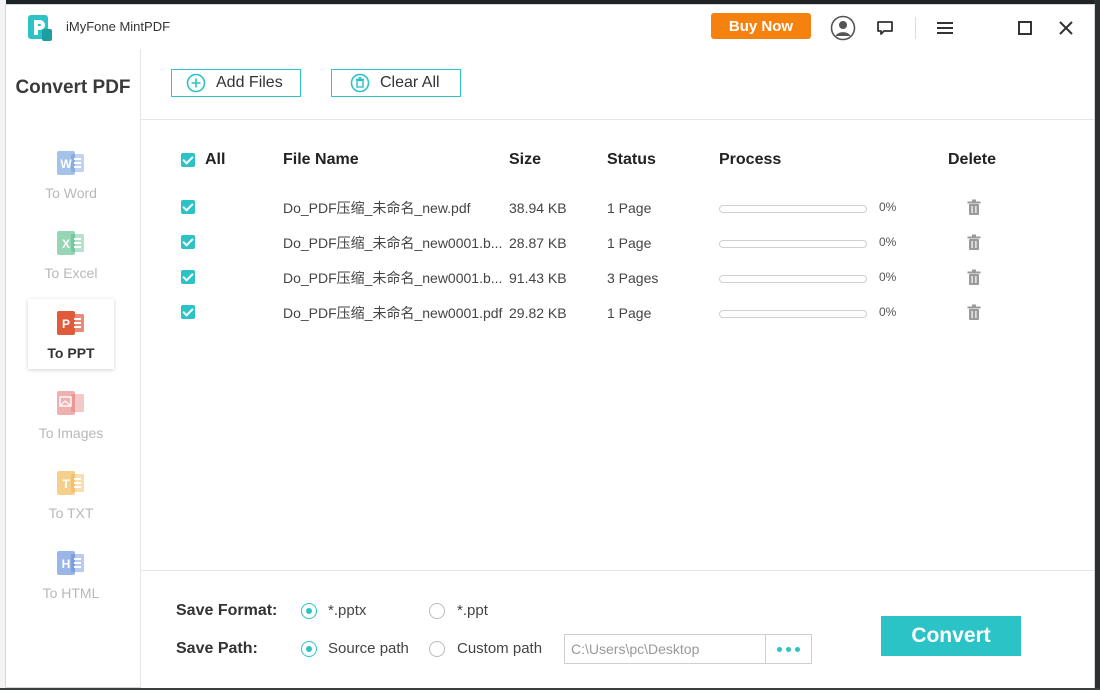 Image resolution: width=1100 pixels, height=690 pixels. What do you see at coordinates (538, 313) in the screenshot?
I see `file-size-cell: 29.82 KB` at bounding box center [538, 313].